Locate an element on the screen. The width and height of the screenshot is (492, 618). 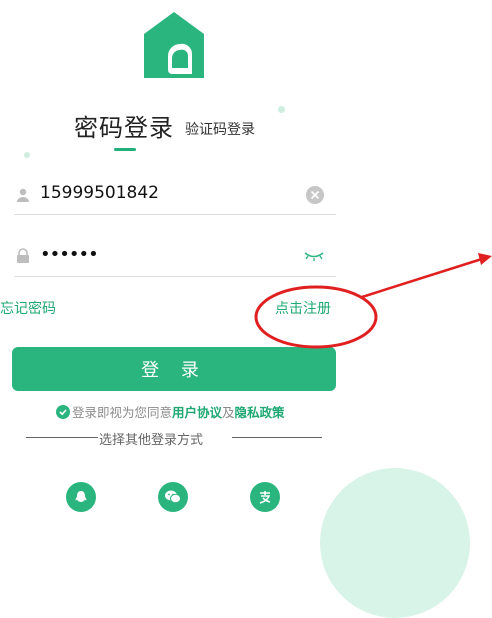
annotation-overlay is located at coordinates (373, 301).